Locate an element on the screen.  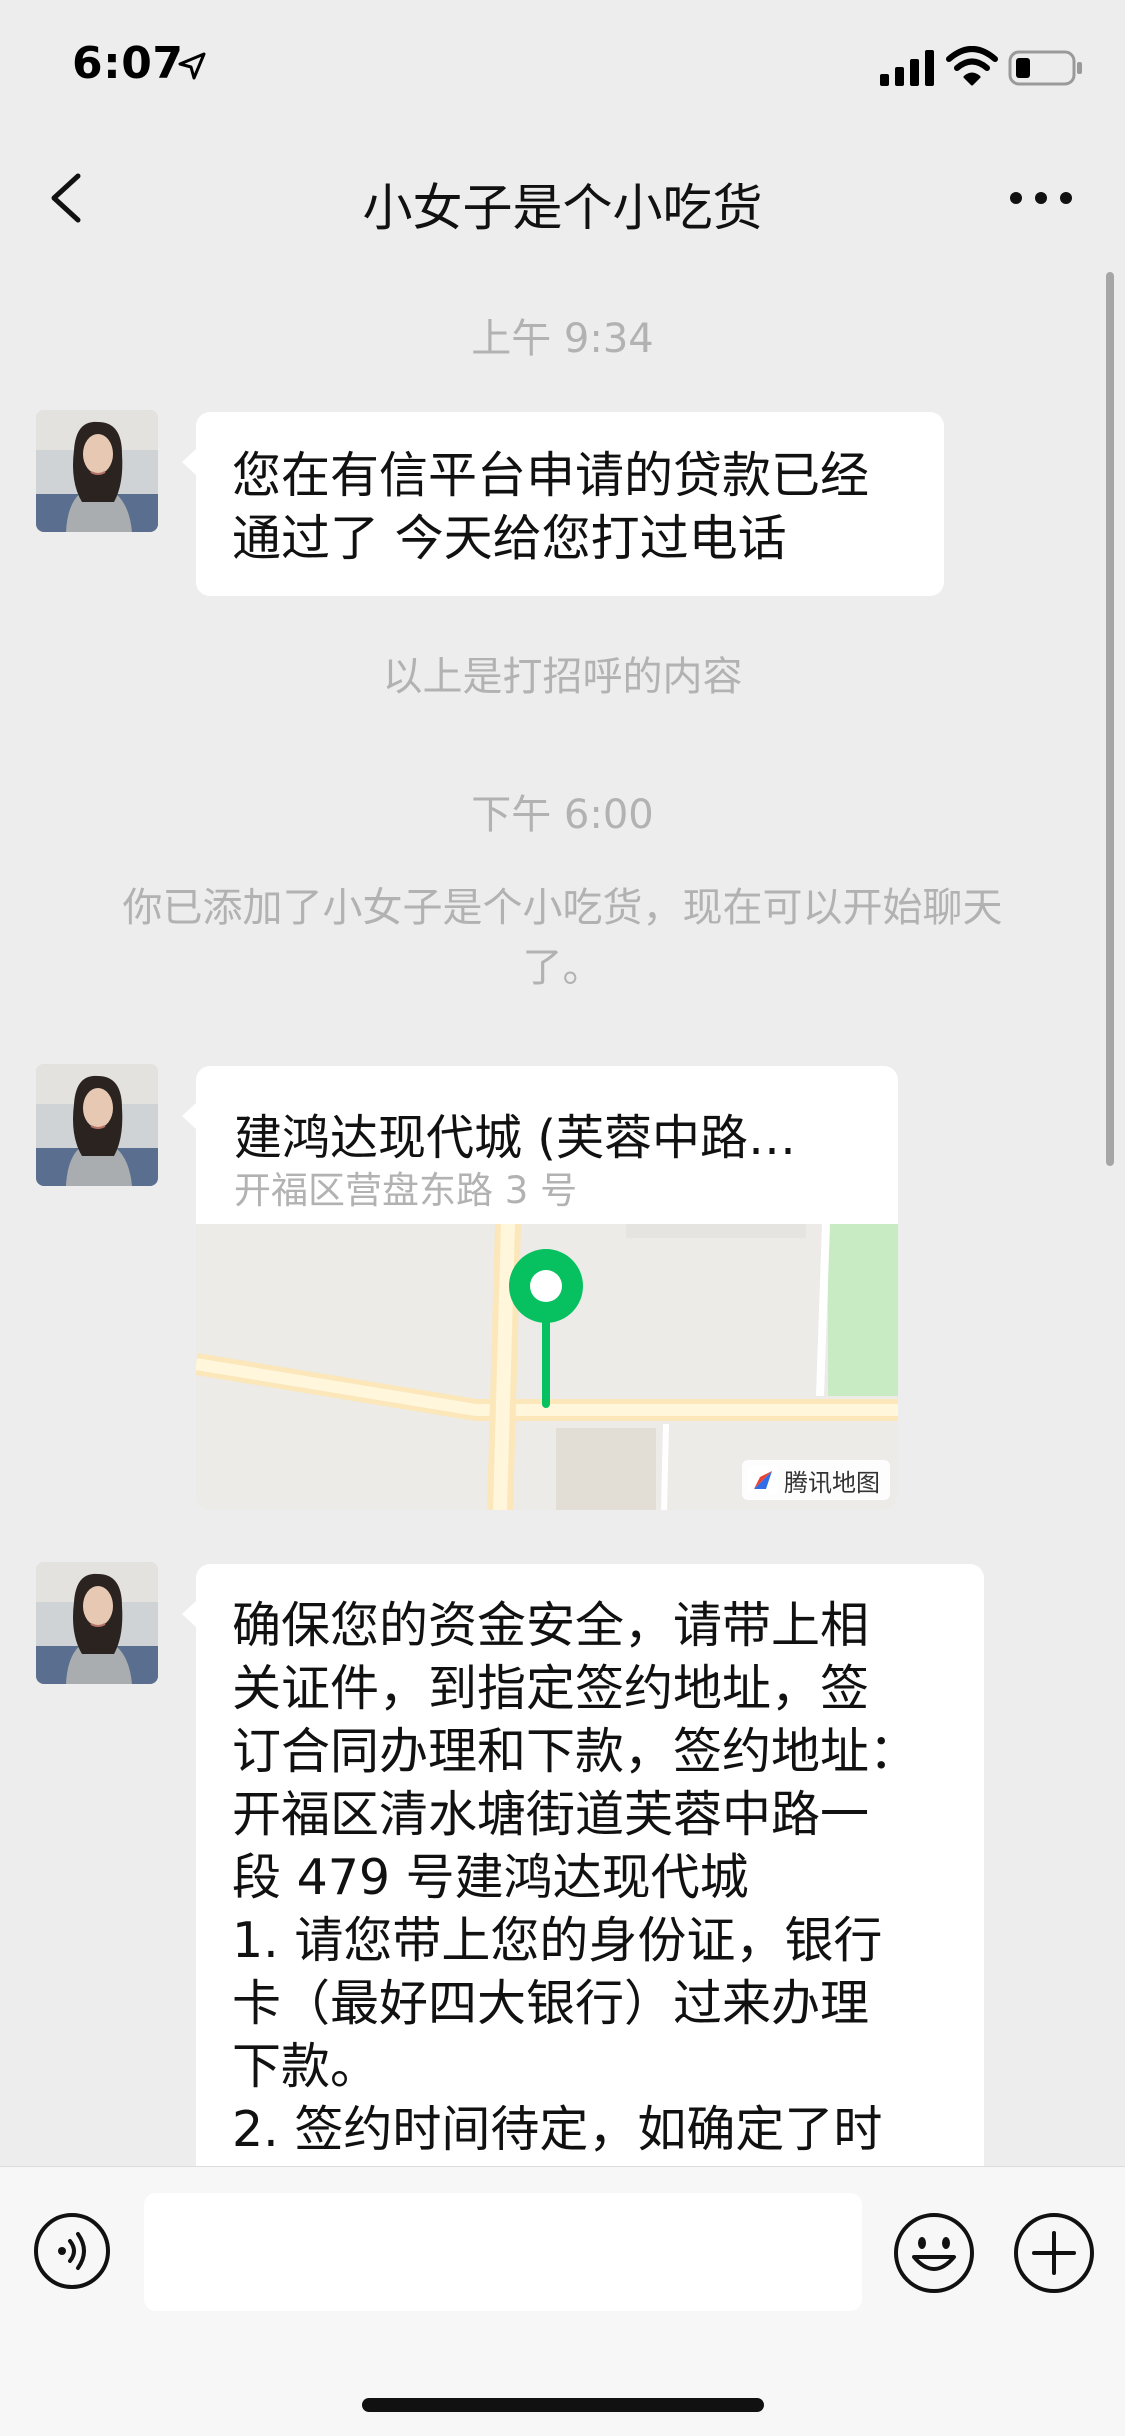
status-bar: 6:07 is located at coordinates (562, 66).